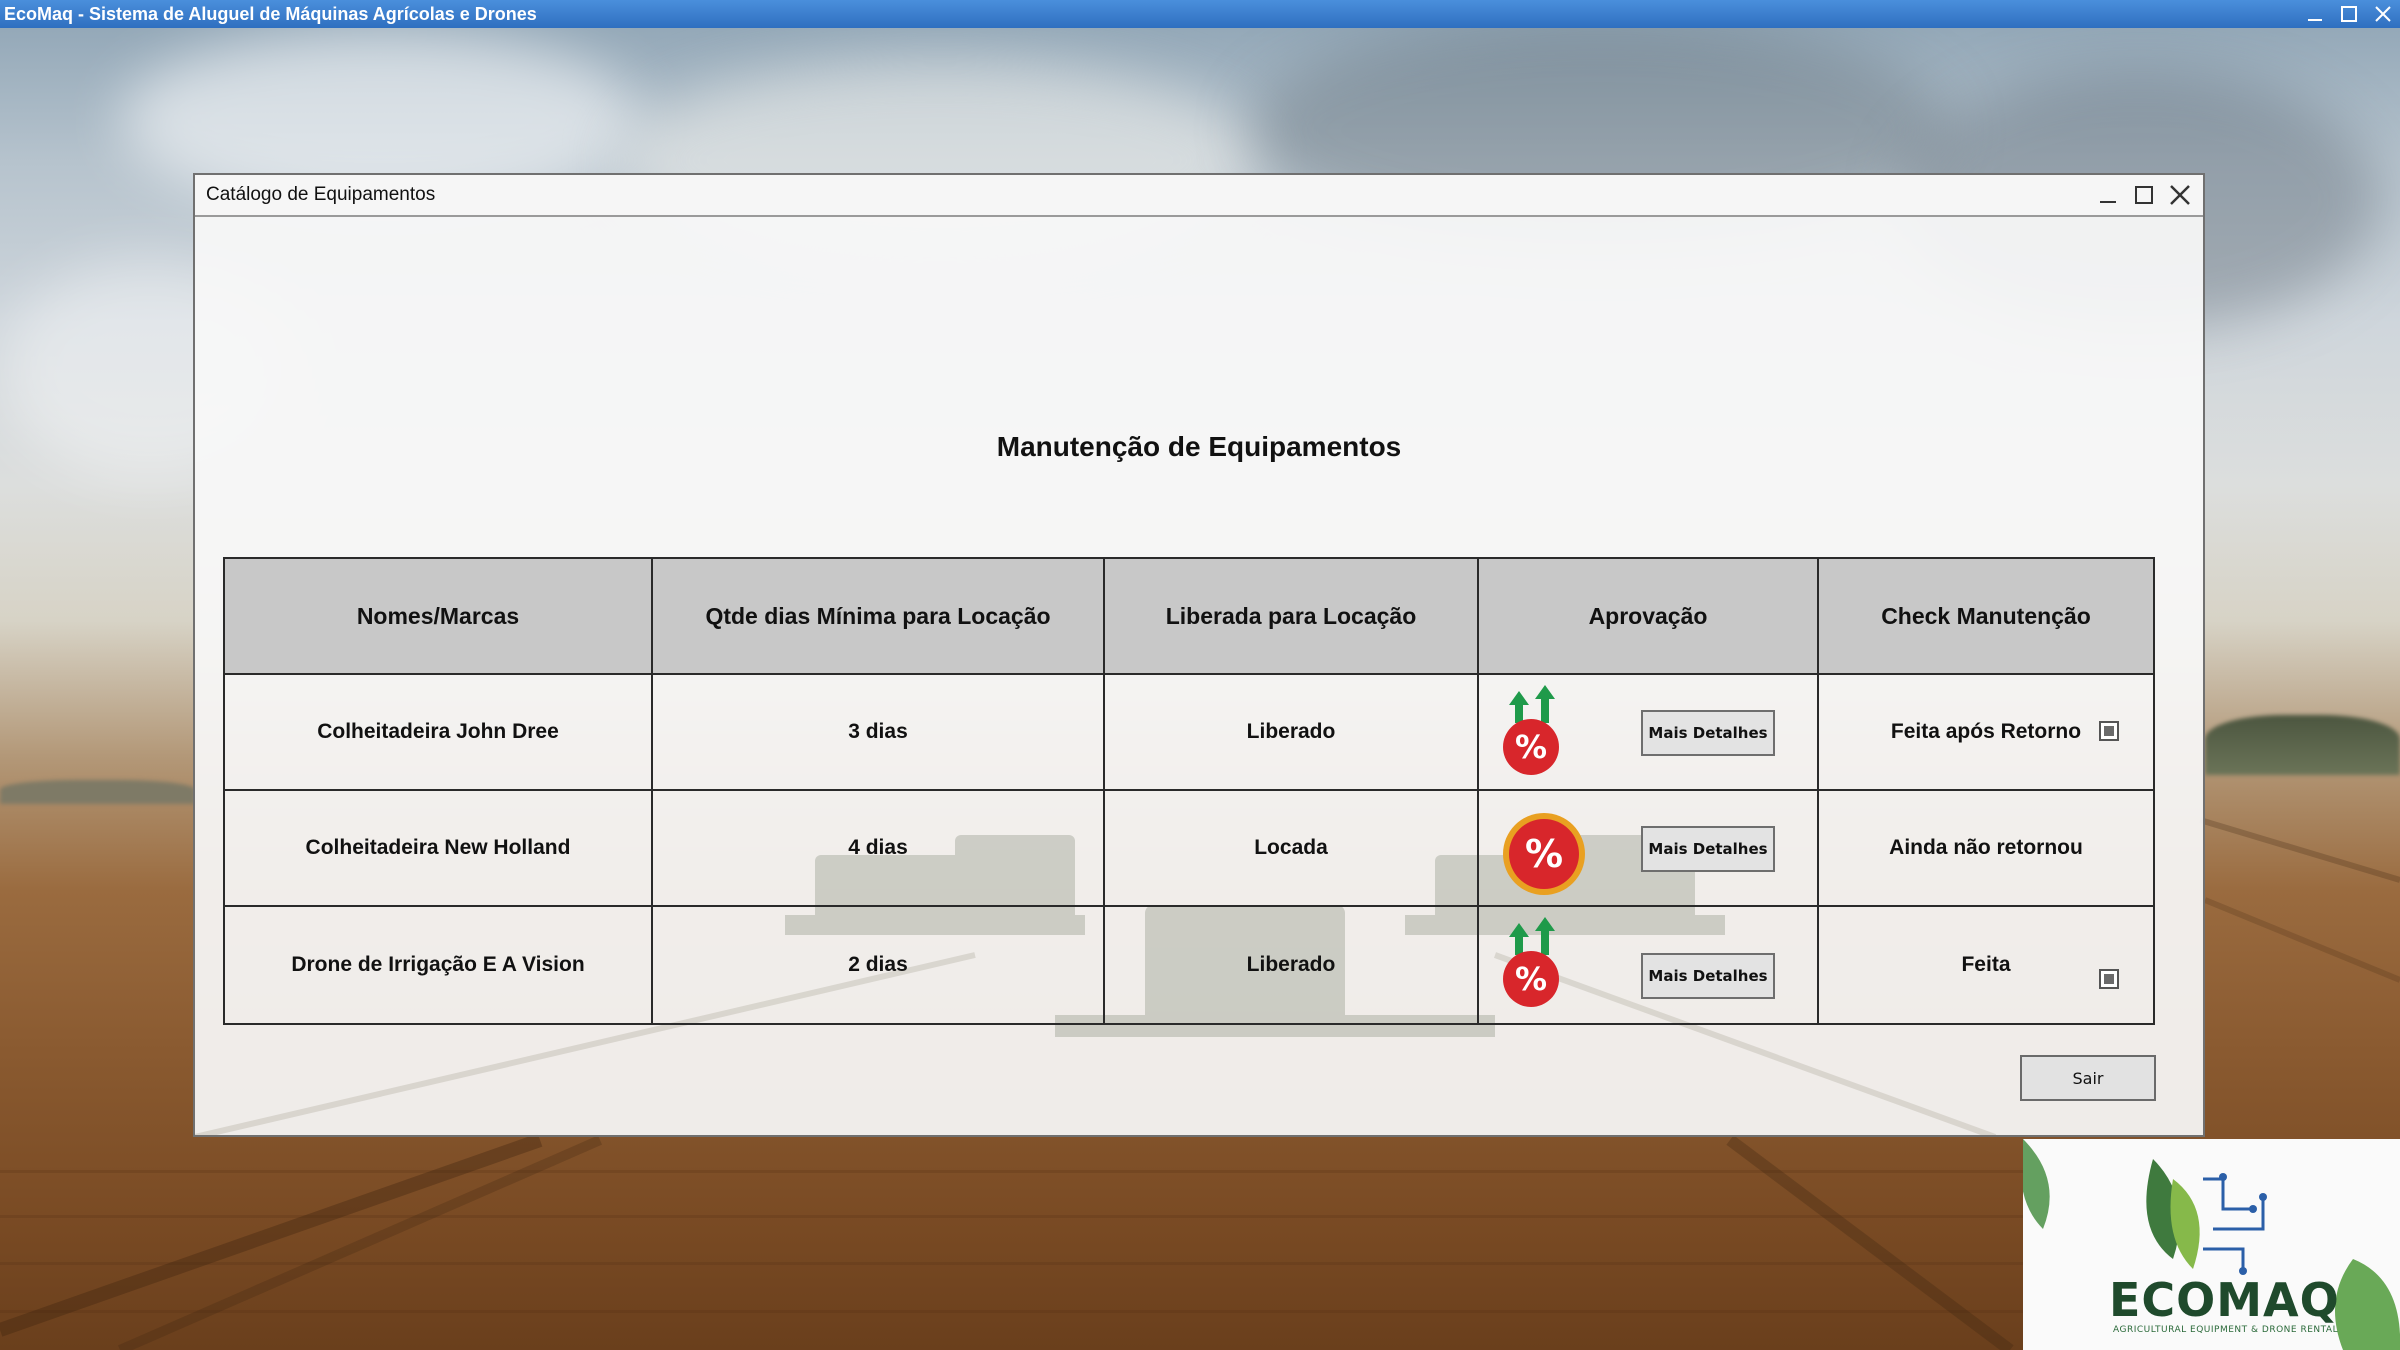 The width and height of the screenshot is (2400, 1350). I want to click on row-2-maintenance: Ainda não retornou, so click(1986, 849).